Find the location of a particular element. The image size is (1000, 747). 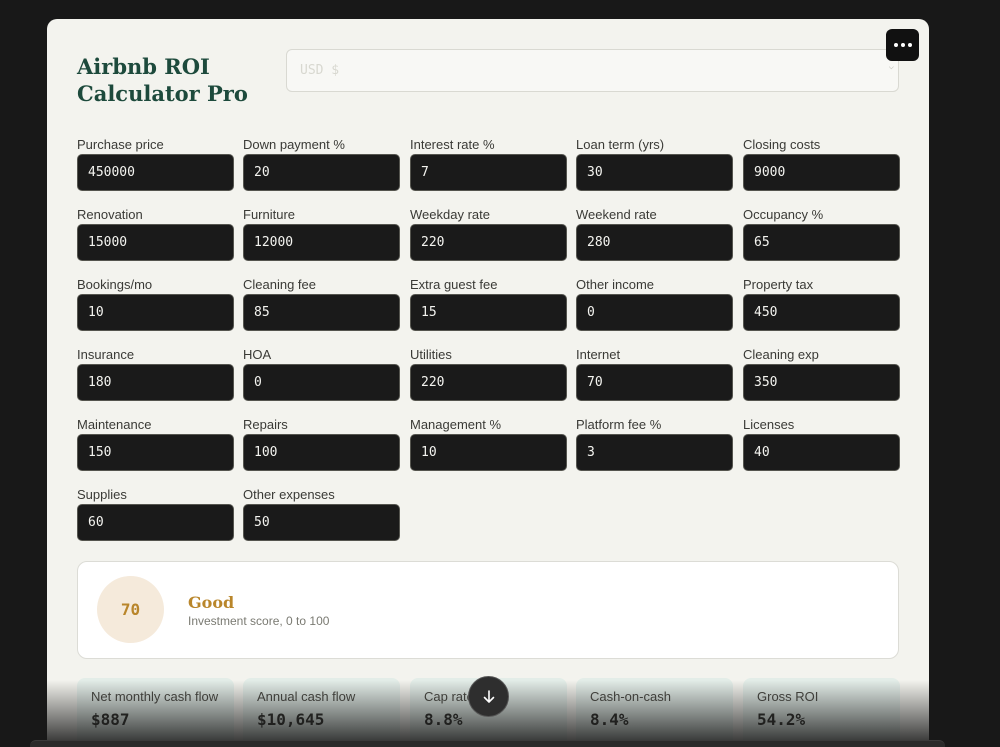

field-label: Utilities is located at coordinates (431, 354).